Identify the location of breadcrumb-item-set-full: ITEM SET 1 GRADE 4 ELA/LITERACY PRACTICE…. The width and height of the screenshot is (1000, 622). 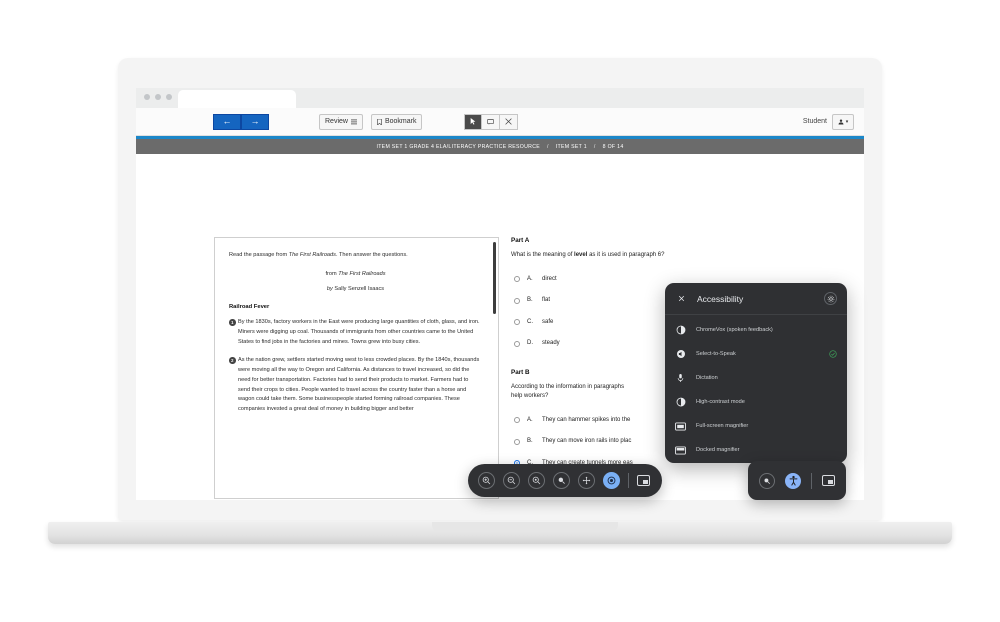
(458, 147).